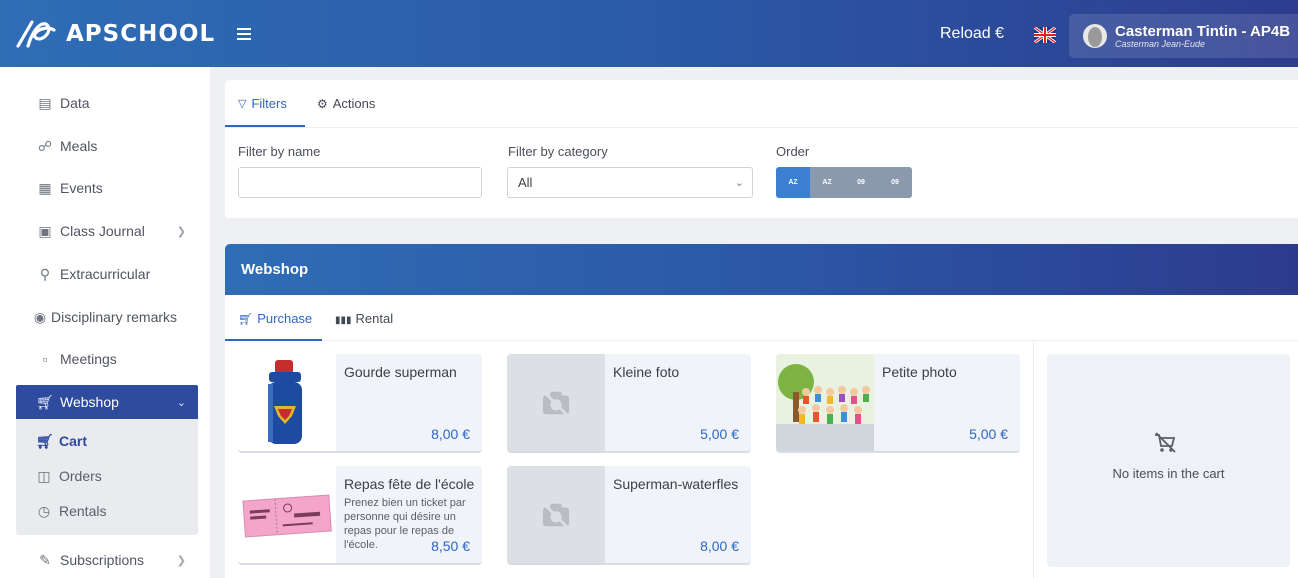 The image size is (1298, 578). I want to click on sidebar-item-label: Meetings, so click(88, 359).